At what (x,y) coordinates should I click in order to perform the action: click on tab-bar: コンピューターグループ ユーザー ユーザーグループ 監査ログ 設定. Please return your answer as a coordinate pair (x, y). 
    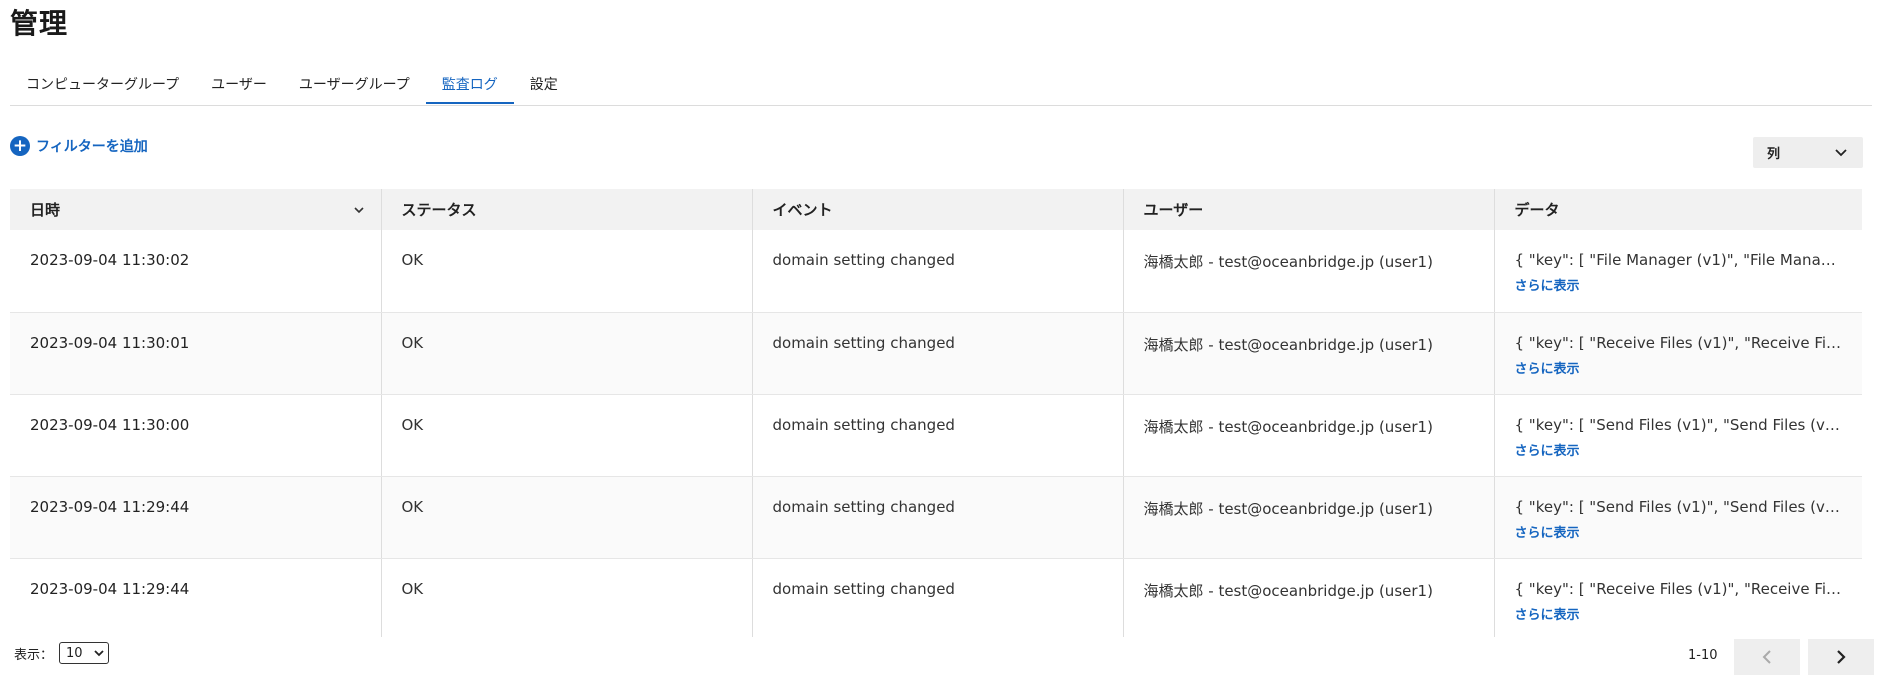
    Looking at the image, I should click on (941, 83).